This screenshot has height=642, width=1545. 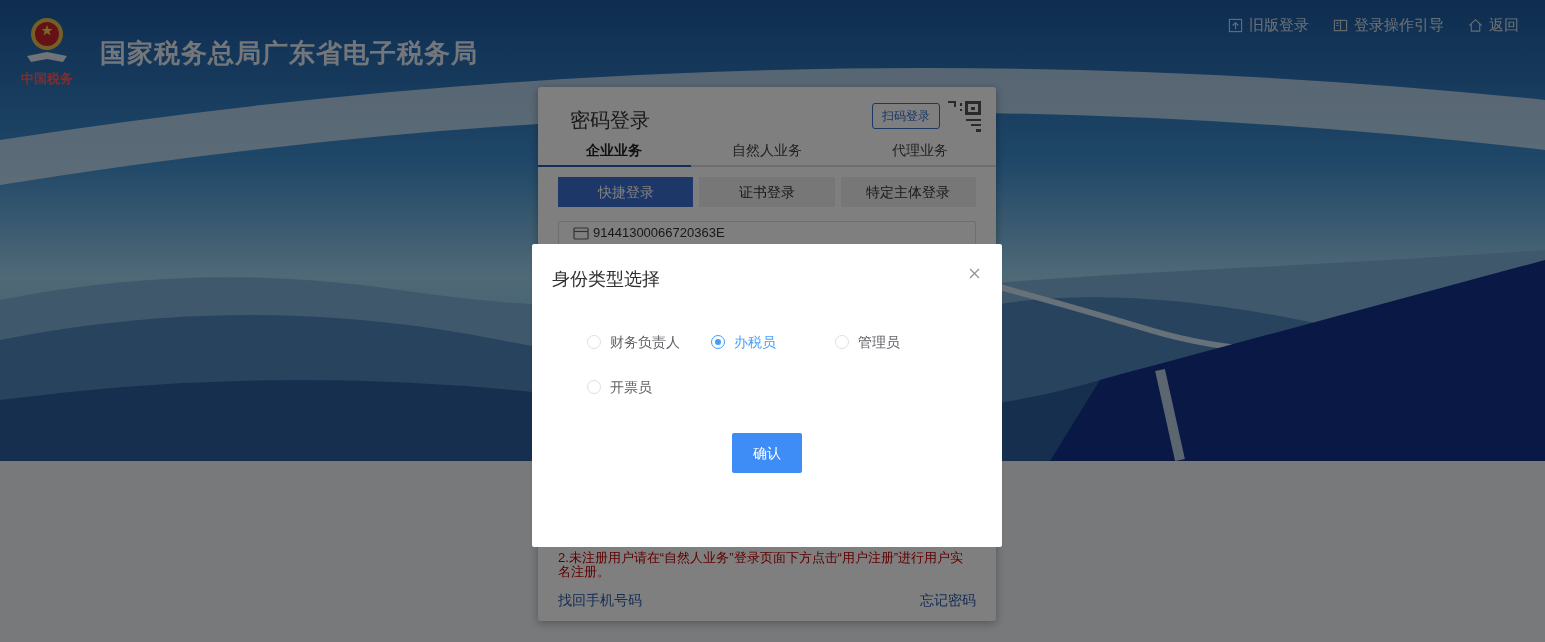 I want to click on confirm-button: 确认, so click(x=767, y=453).